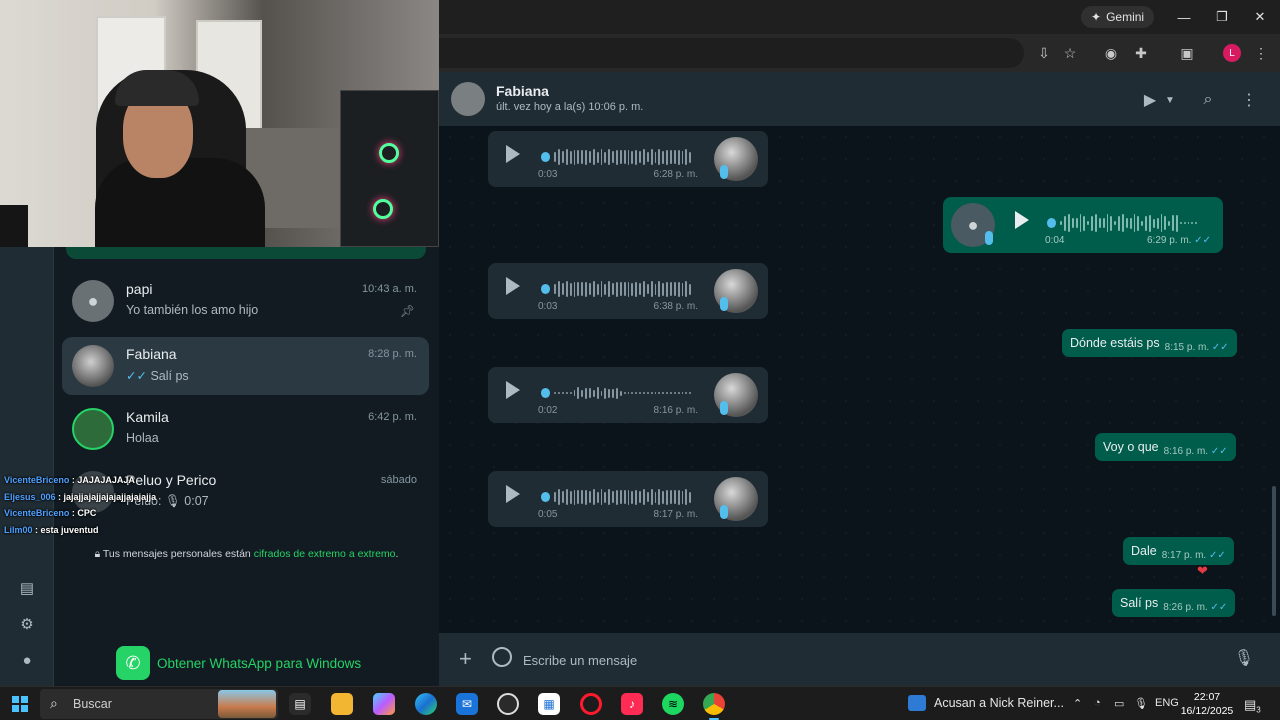 This screenshot has height=720, width=1280. What do you see at coordinates (1258, 710) in the screenshot?
I see `notification-count: 3` at bounding box center [1258, 710].